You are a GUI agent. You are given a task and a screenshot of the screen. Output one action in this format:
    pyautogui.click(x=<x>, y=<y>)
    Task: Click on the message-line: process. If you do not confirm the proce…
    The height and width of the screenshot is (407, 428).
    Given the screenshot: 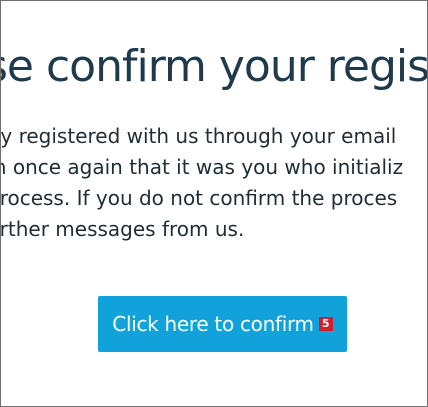 What is the action you would take?
    pyautogui.click(x=199, y=198)
    